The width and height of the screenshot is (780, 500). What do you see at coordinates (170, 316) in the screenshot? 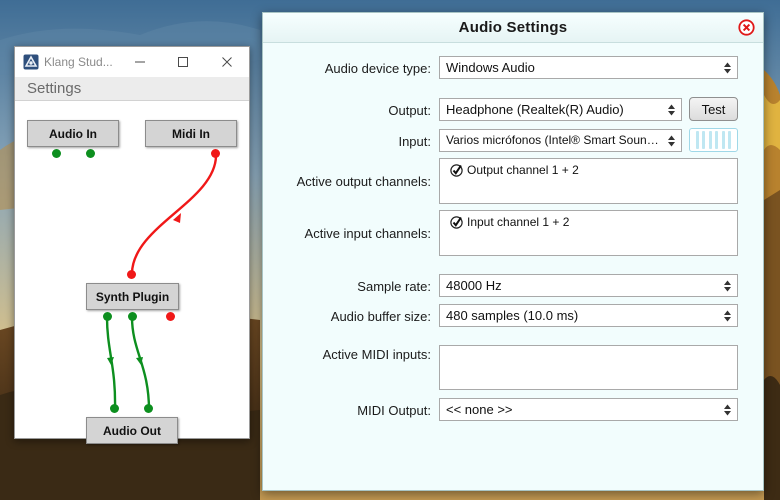
I see `synth-midi-port-out` at bounding box center [170, 316].